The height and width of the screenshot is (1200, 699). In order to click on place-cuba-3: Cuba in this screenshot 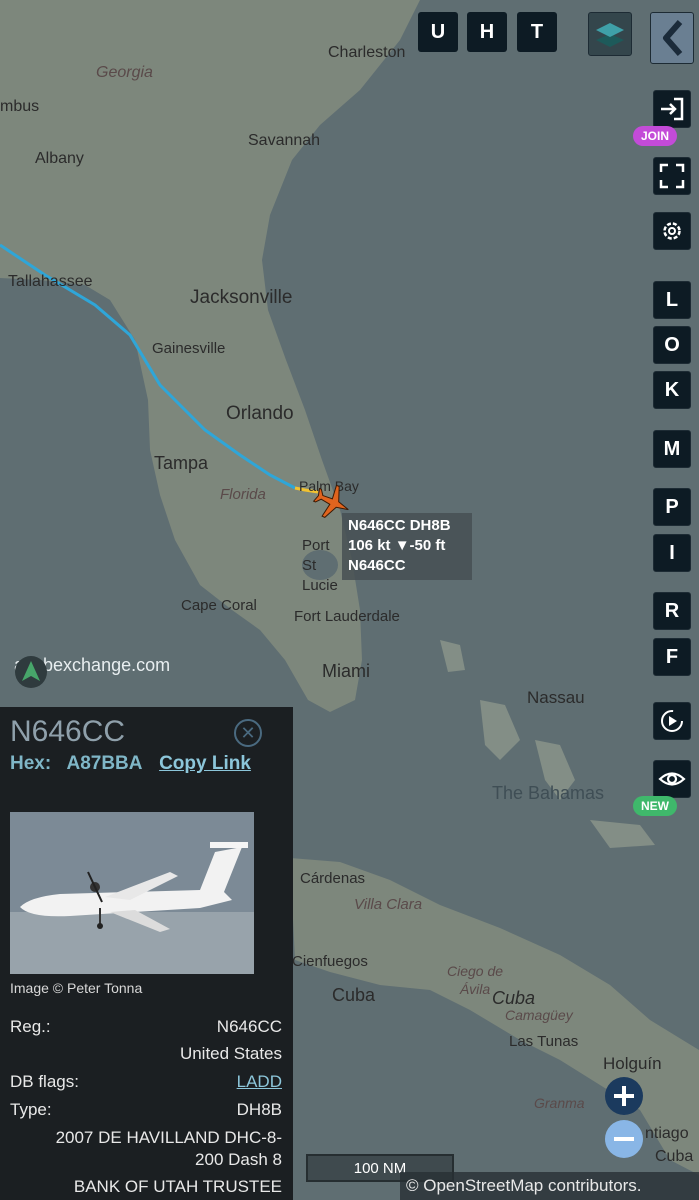, I will do `click(674, 1156)`.